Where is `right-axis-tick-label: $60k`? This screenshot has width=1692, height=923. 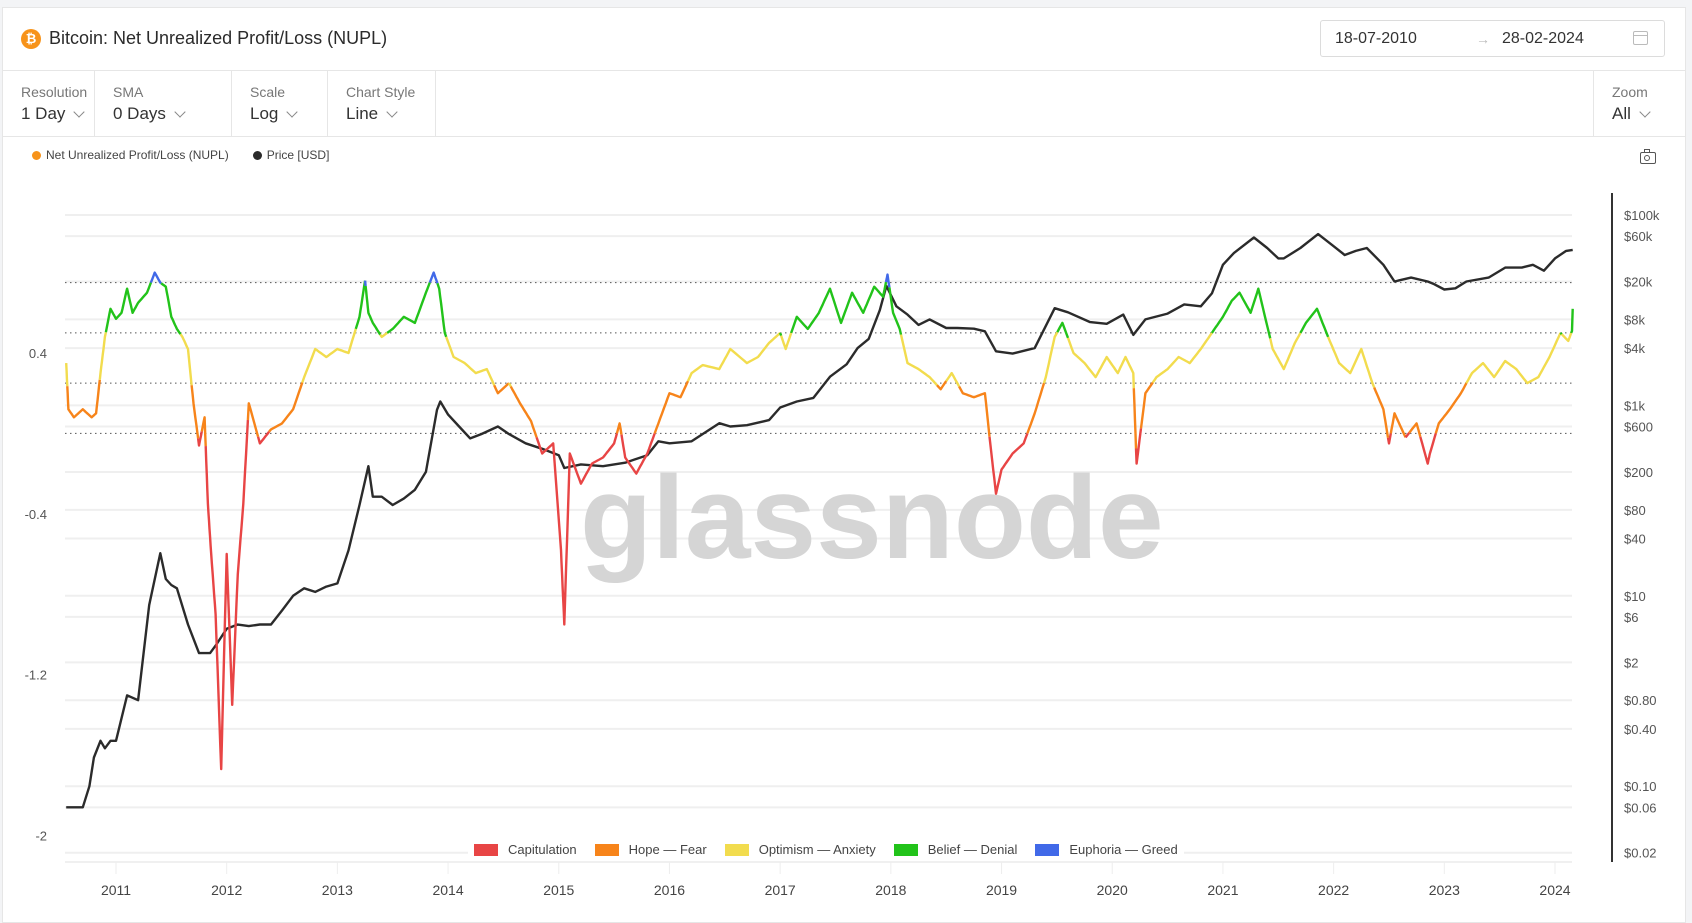
right-axis-tick-label: $60k is located at coordinates (1638, 236).